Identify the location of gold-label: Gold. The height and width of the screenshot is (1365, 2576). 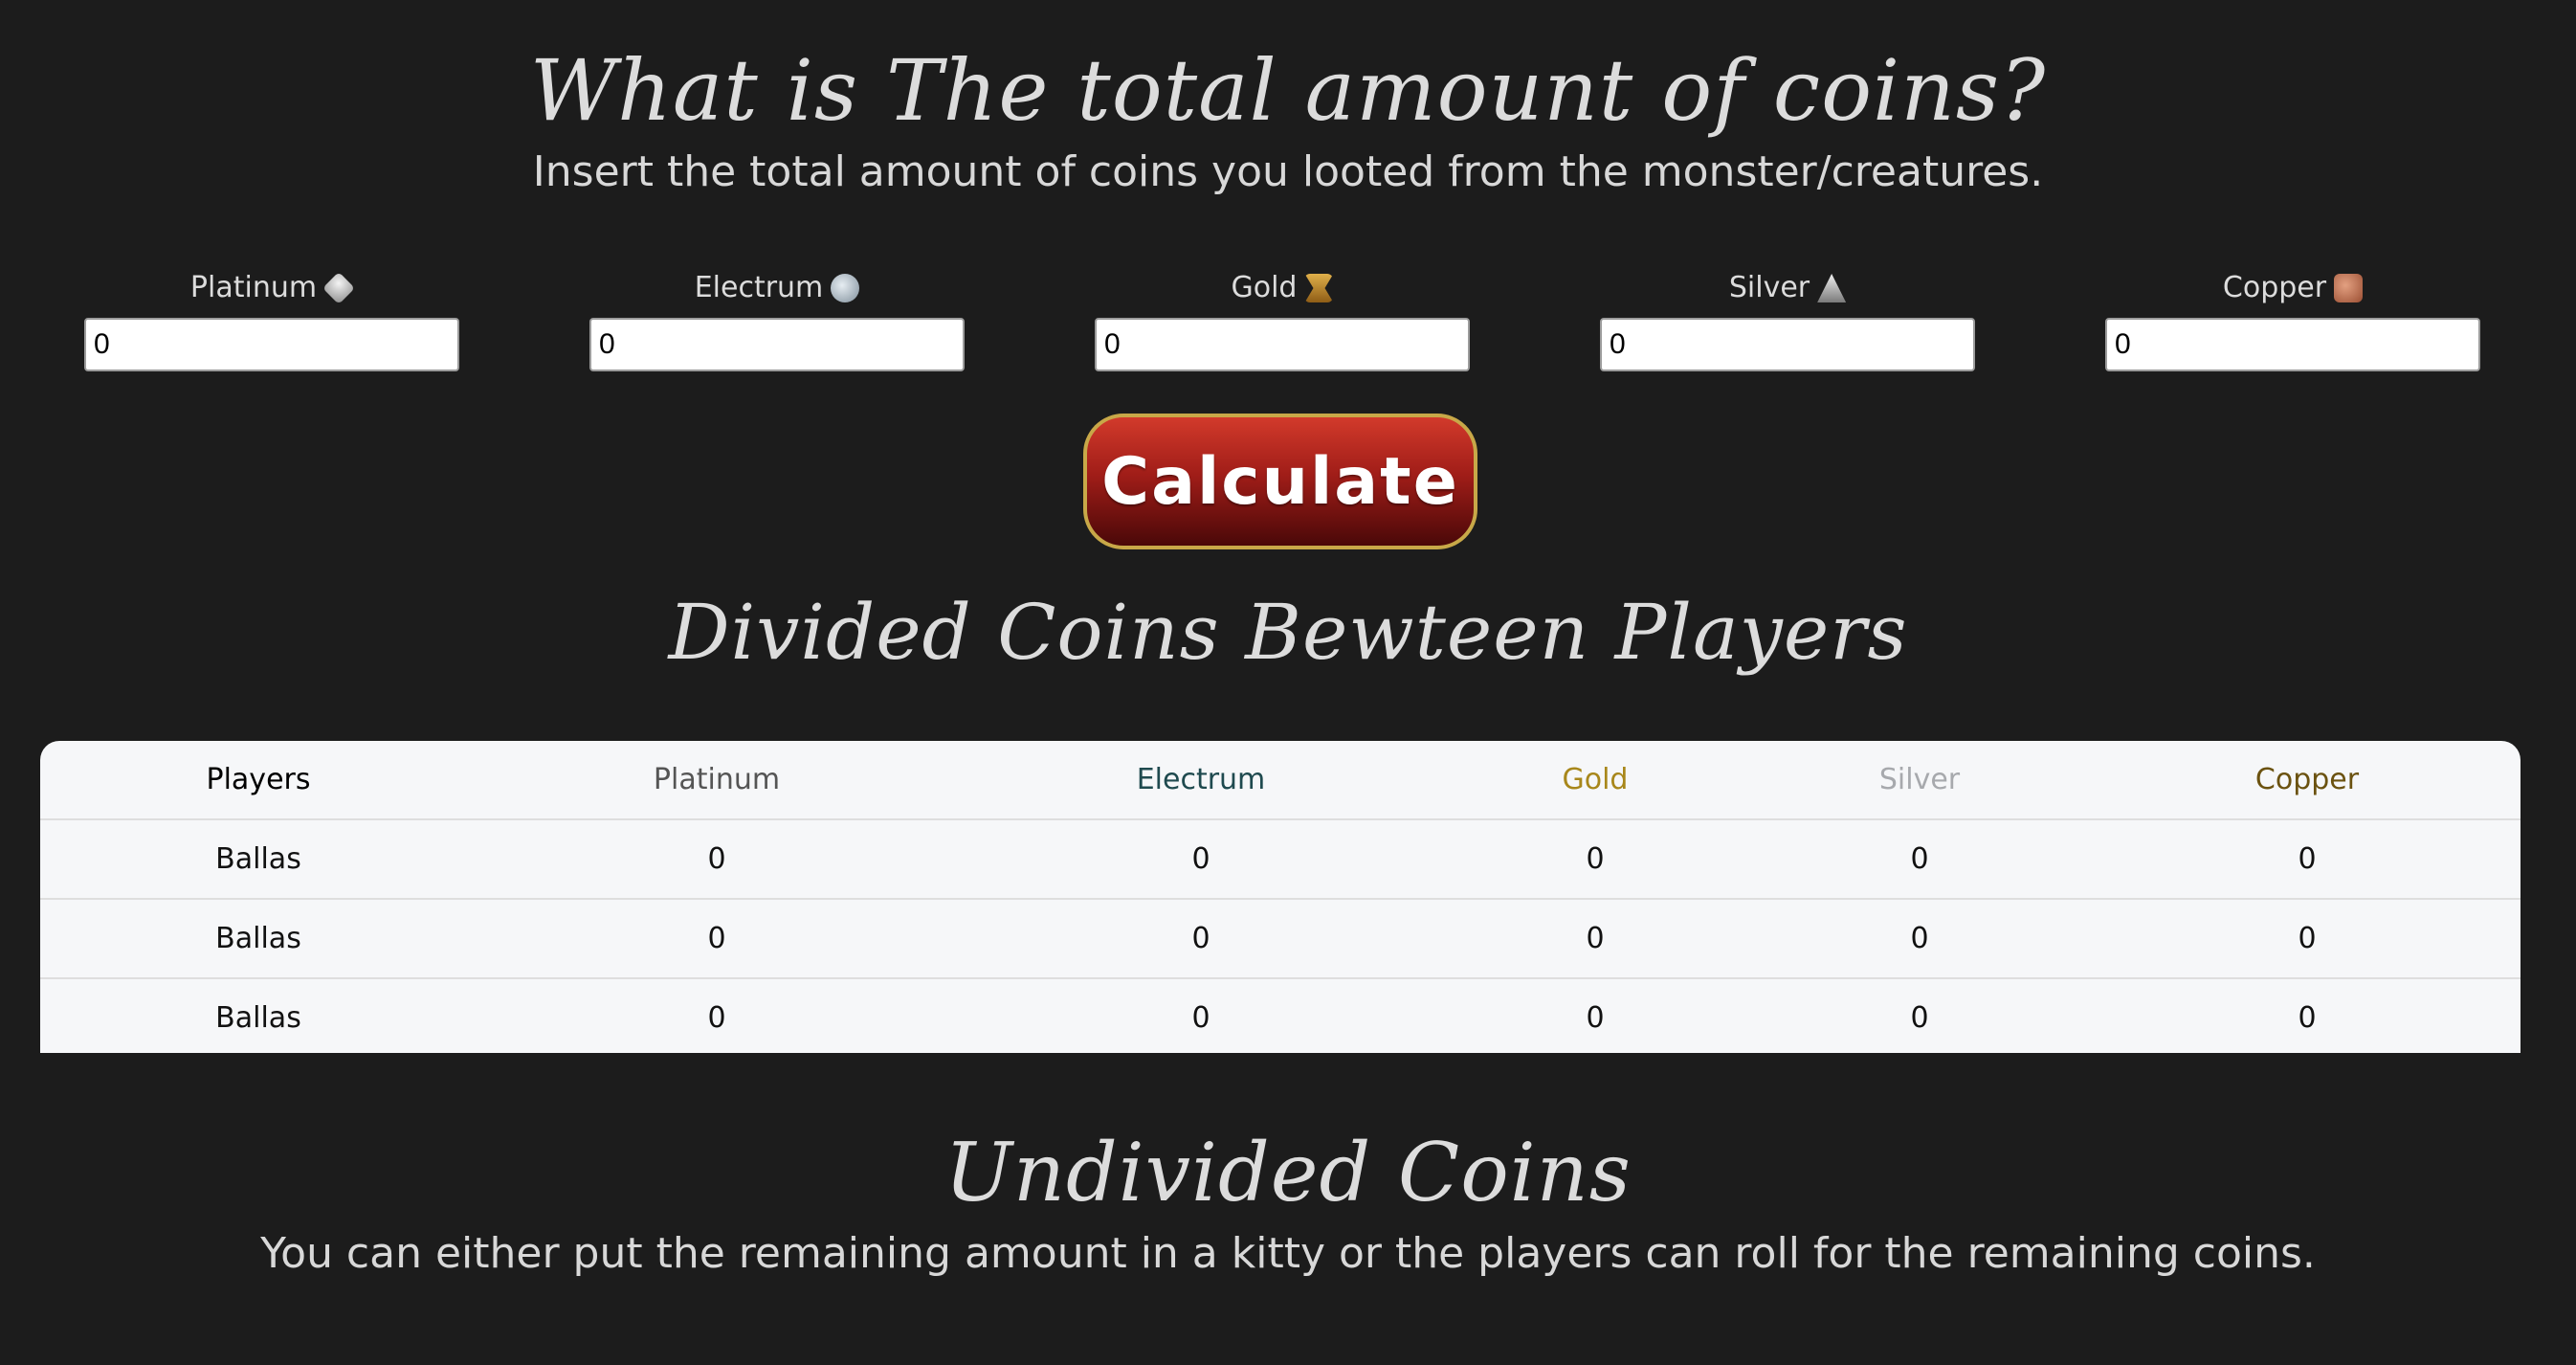
(1282, 288).